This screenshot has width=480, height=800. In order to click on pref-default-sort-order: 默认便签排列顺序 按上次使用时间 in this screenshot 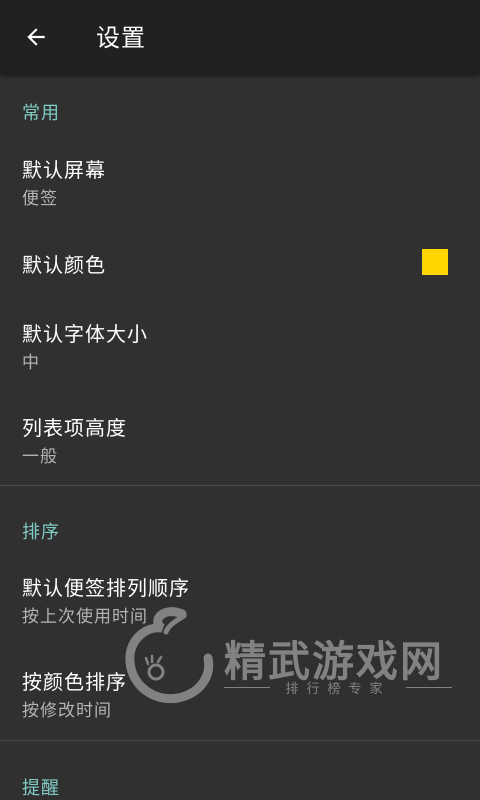, I will do `click(240, 596)`.